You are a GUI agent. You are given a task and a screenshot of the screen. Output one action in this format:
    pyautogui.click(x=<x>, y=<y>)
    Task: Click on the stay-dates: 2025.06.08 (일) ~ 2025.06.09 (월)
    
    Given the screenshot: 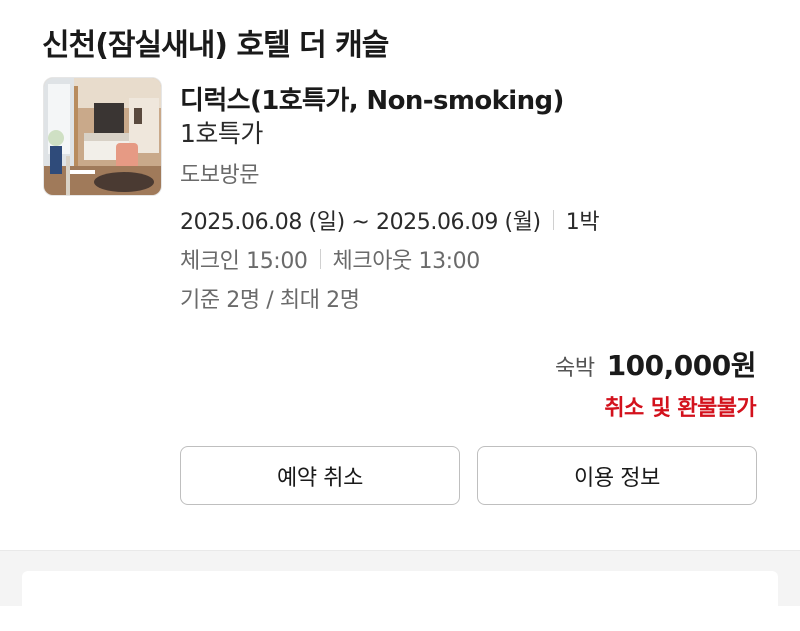 What is the action you would take?
    pyautogui.click(x=360, y=222)
    